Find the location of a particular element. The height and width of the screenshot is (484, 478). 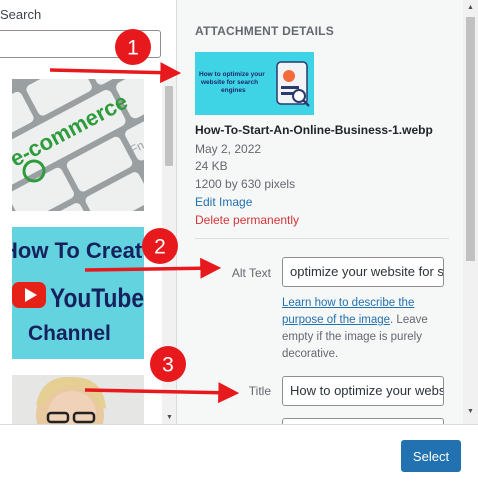

media-grid-scroll-thumb is located at coordinates (169, 126).